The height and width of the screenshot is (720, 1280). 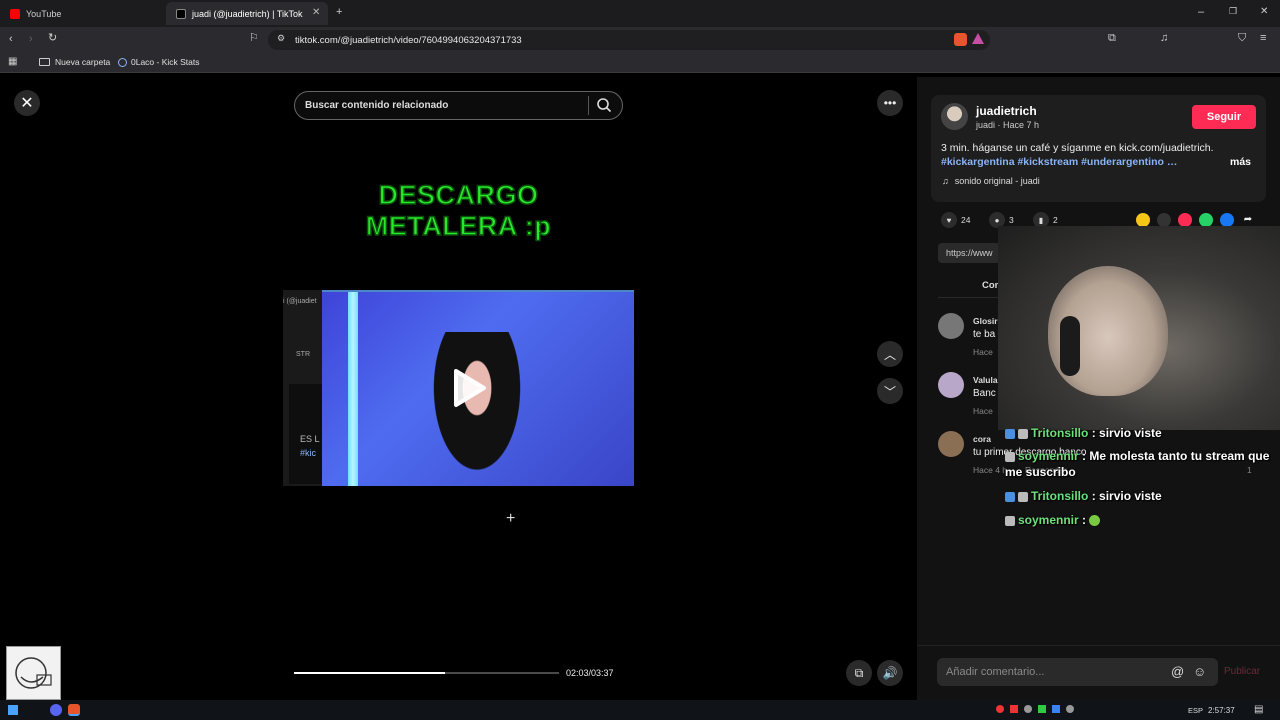 What do you see at coordinates (1233, 11) in the screenshot?
I see `restore-icon: ❐` at bounding box center [1233, 11].